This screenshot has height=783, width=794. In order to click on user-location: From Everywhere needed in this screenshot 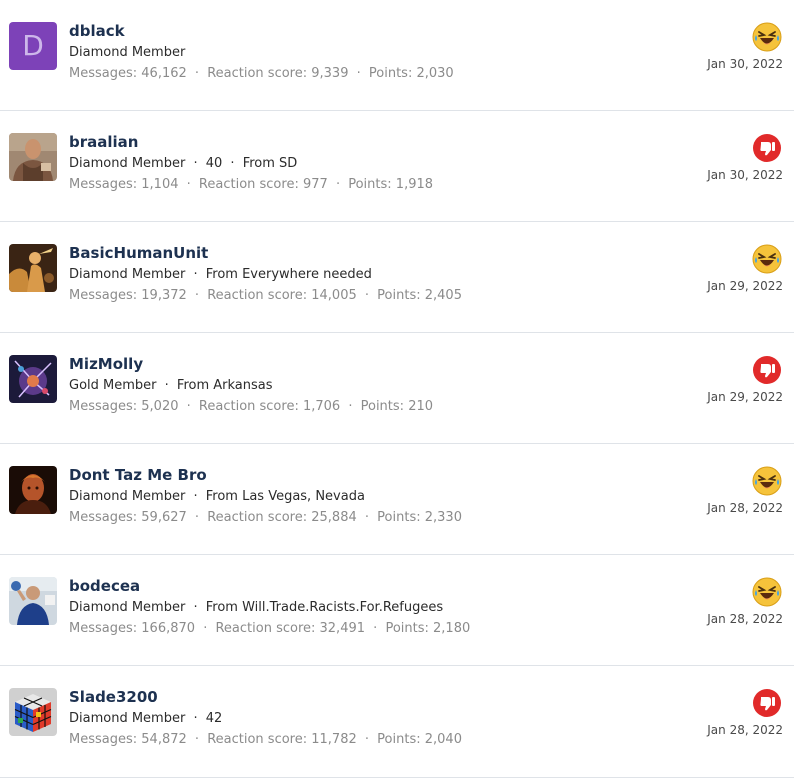, I will do `click(288, 274)`.